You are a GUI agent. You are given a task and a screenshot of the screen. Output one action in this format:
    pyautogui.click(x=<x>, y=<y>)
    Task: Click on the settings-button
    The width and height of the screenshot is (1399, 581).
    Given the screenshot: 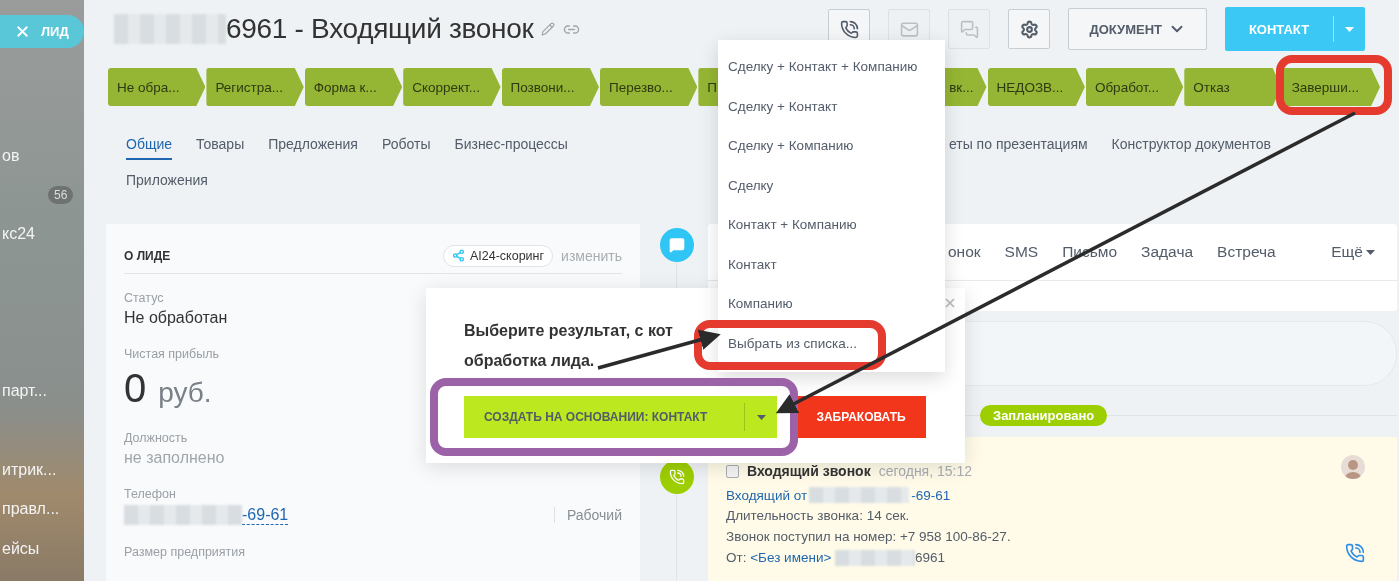 What is the action you would take?
    pyautogui.click(x=1029, y=29)
    